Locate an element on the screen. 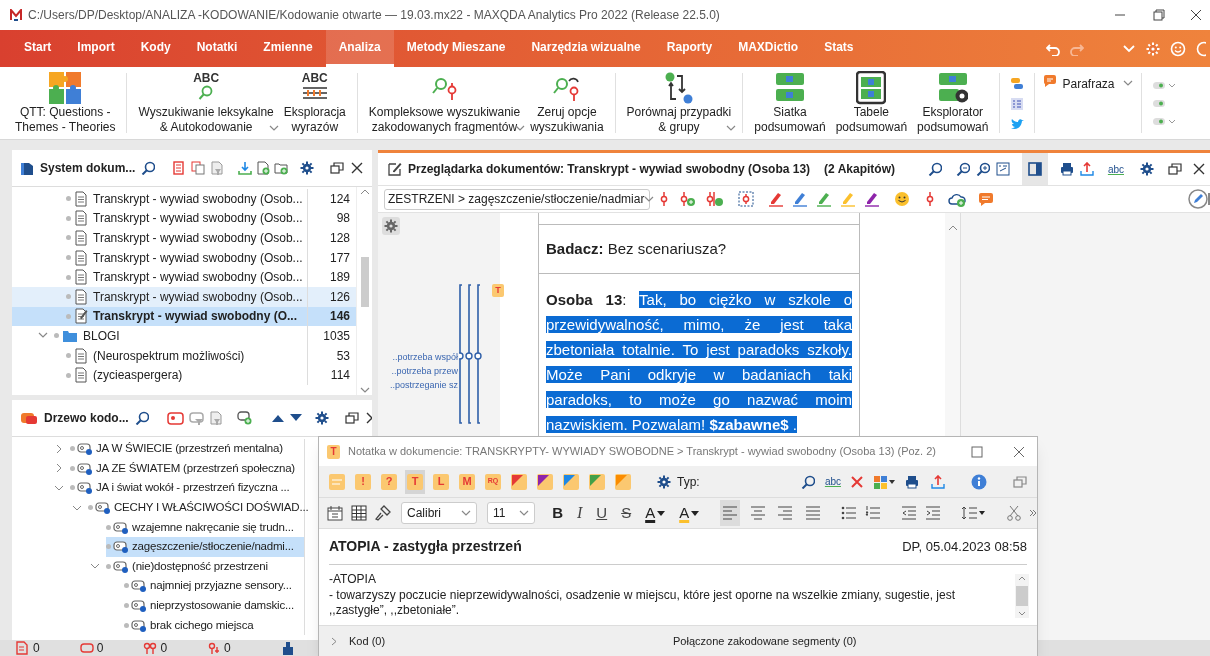 The image size is (1210, 656). new-code-icon is located at coordinates (244, 418).